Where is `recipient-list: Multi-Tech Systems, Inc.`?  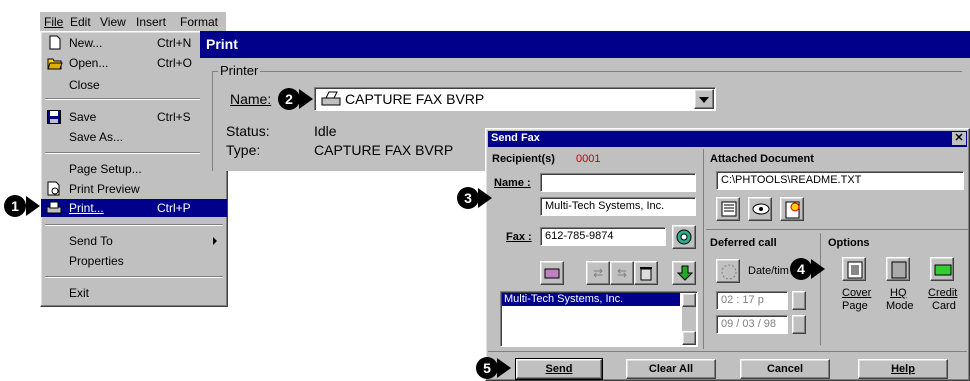
recipient-list: Multi-Tech Systems, Inc. is located at coordinates (599, 319).